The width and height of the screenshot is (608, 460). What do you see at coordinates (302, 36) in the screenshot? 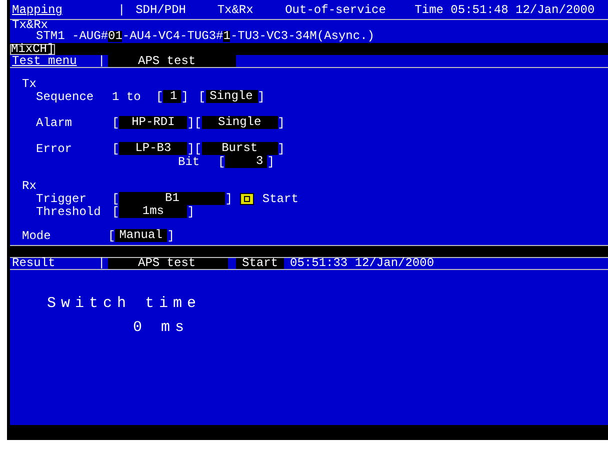
I see `path-text: -TU3-VC3-34M(Async.)` at bounding box center [302, 36].